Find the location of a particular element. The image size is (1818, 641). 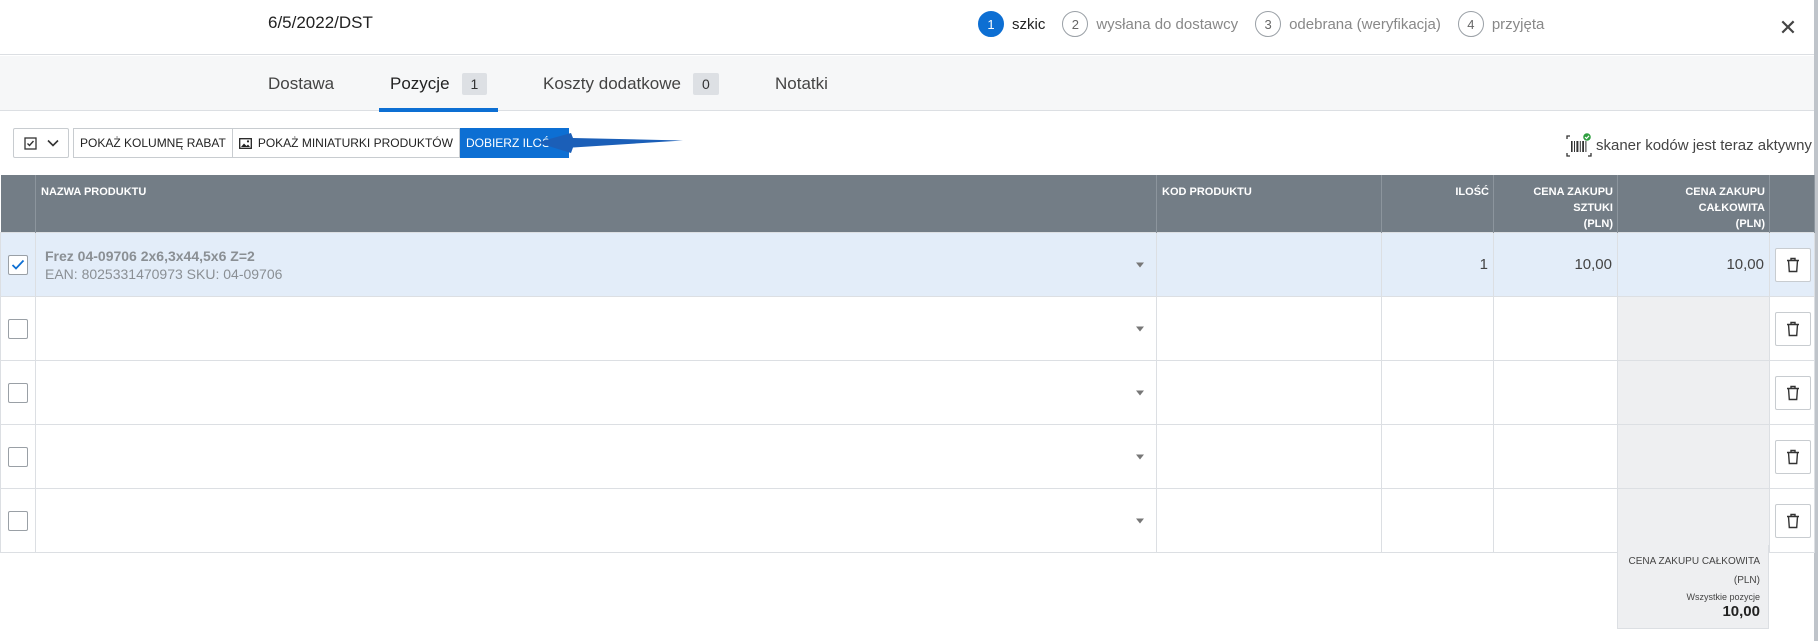

column-header-product-code: KOD PRODUKTU is located at coordinates (1269, 204).